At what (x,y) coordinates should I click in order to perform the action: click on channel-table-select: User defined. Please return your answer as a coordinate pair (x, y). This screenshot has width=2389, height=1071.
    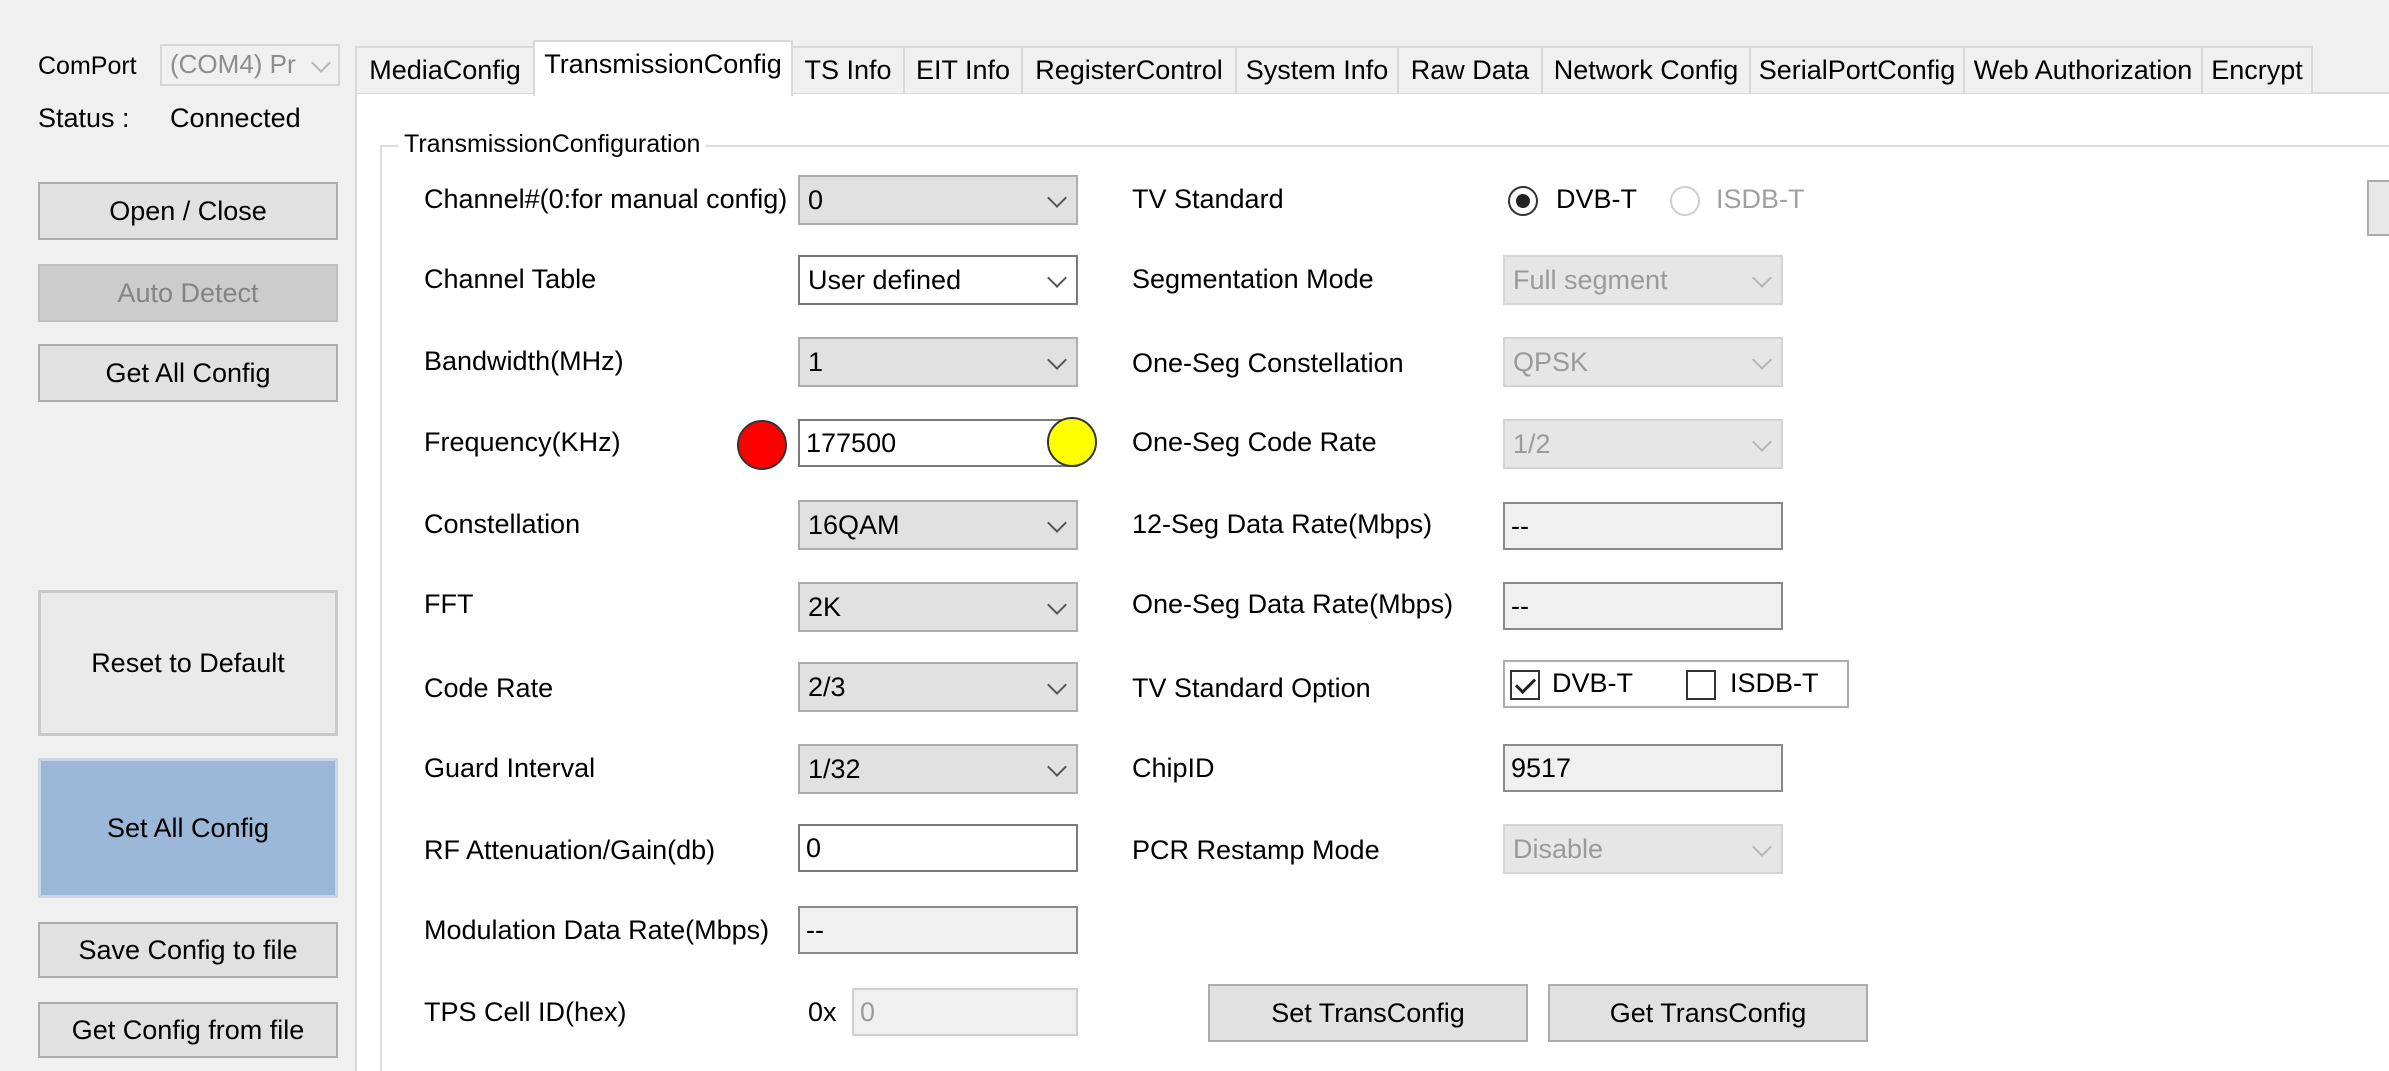
    Looking at the image, I should click on (938, 280).